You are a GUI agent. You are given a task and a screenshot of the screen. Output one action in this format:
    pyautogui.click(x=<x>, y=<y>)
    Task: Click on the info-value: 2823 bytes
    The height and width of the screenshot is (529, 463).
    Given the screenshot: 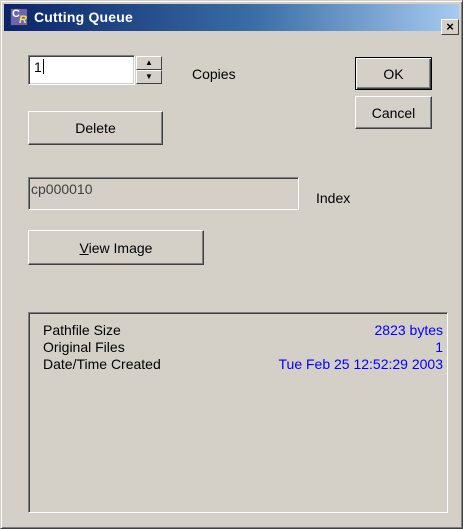 What is the action you would take?
    pyautogui.click(x=409, y=330)
    